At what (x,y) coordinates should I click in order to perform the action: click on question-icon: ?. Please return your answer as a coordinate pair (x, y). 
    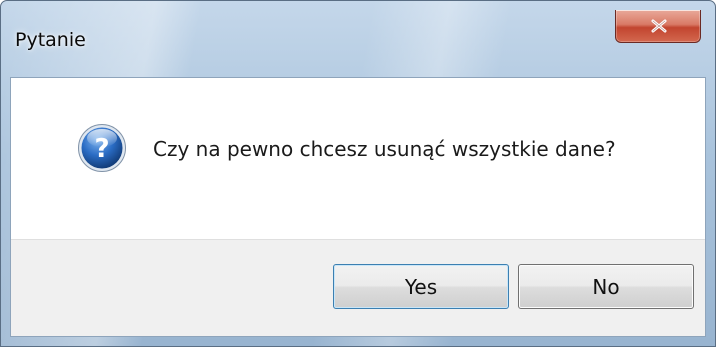
    Looking at the image, I should click on (102, 148).